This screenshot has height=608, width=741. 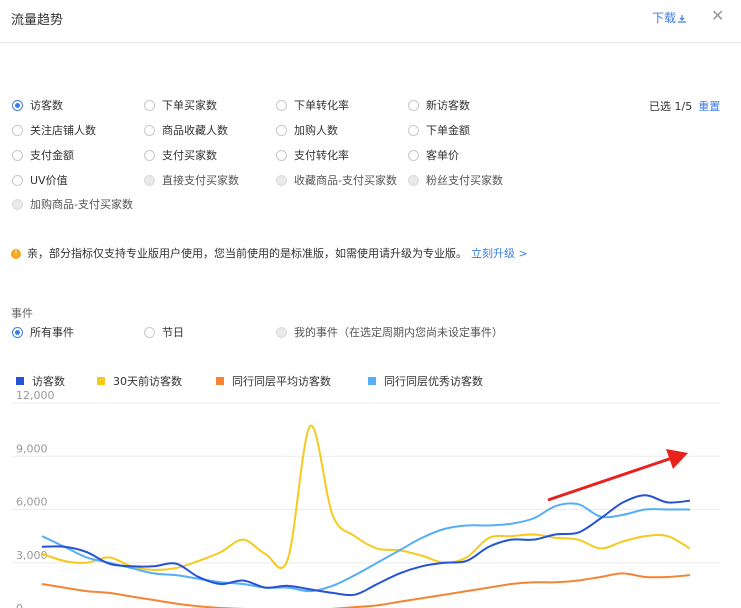 What do you see at coordinates (32, 448) in the screenshot?
I see `y-tick-label: 9,000` at bounding box center [32, 448].